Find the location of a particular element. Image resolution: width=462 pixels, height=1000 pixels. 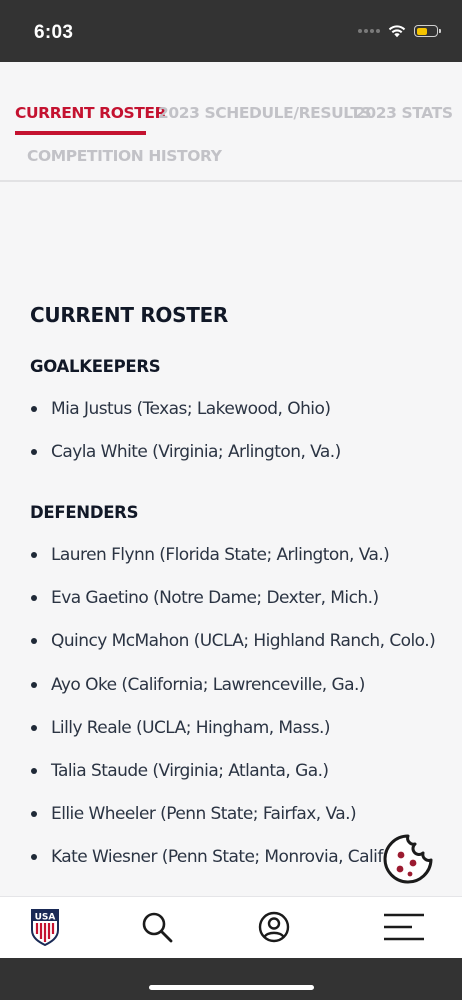

battery-level is located at coordinates (421, 31).